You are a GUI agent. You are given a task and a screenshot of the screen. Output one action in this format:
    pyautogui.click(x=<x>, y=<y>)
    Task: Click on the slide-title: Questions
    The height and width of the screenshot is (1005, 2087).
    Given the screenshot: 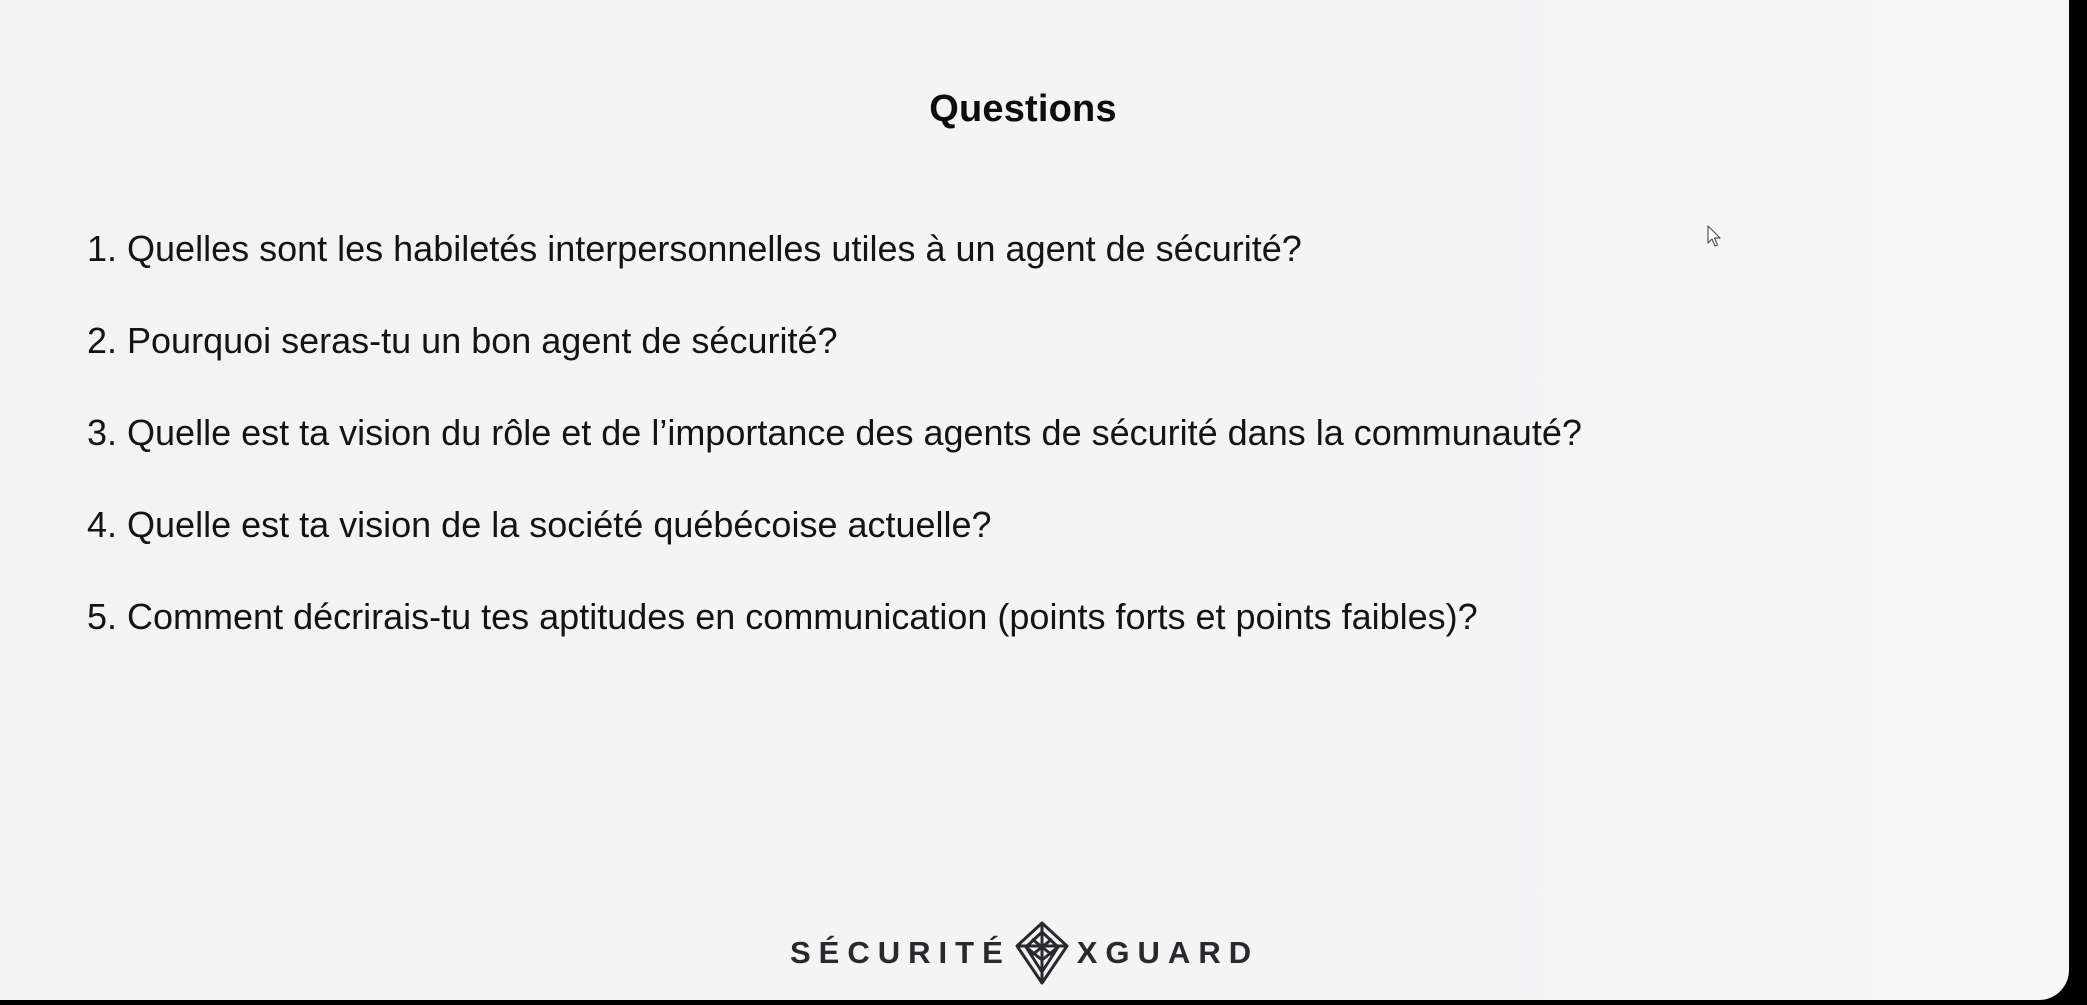 What is the action you would take?
    pyautogui.click(x=1023, y=109)
    